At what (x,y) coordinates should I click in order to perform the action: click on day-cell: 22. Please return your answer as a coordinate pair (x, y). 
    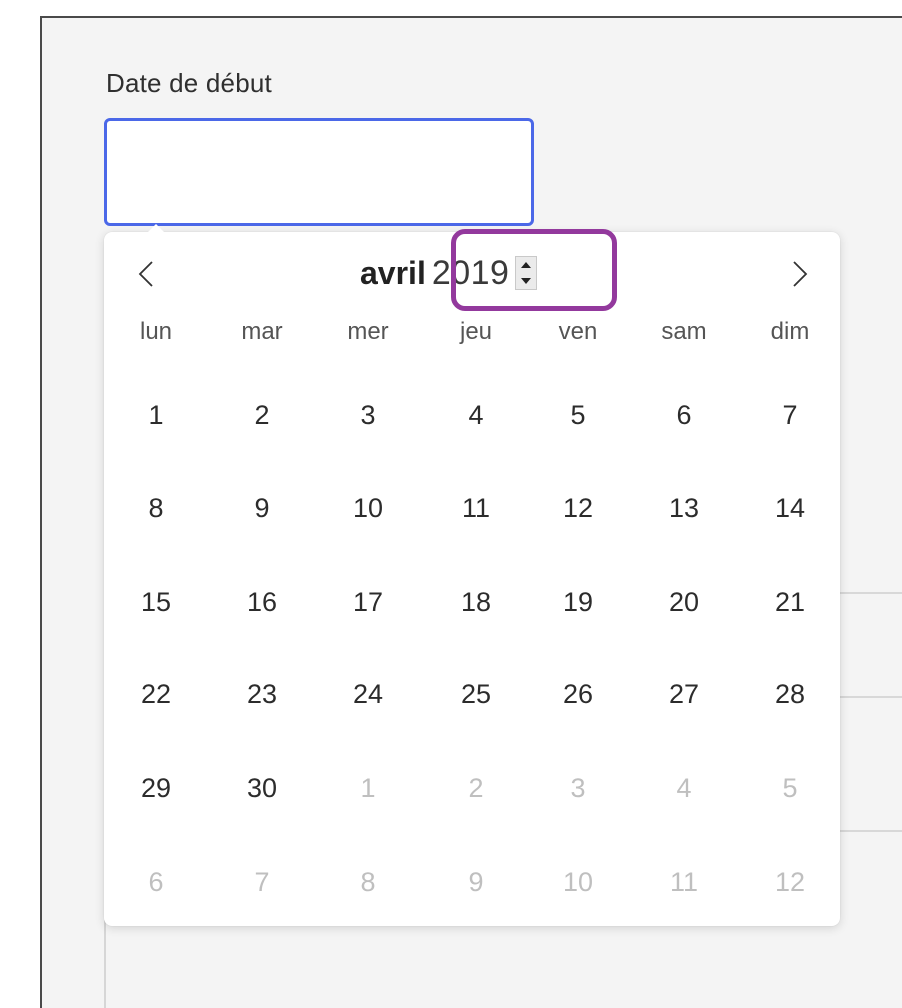
    Looking at the image, I should click on (156, 694).